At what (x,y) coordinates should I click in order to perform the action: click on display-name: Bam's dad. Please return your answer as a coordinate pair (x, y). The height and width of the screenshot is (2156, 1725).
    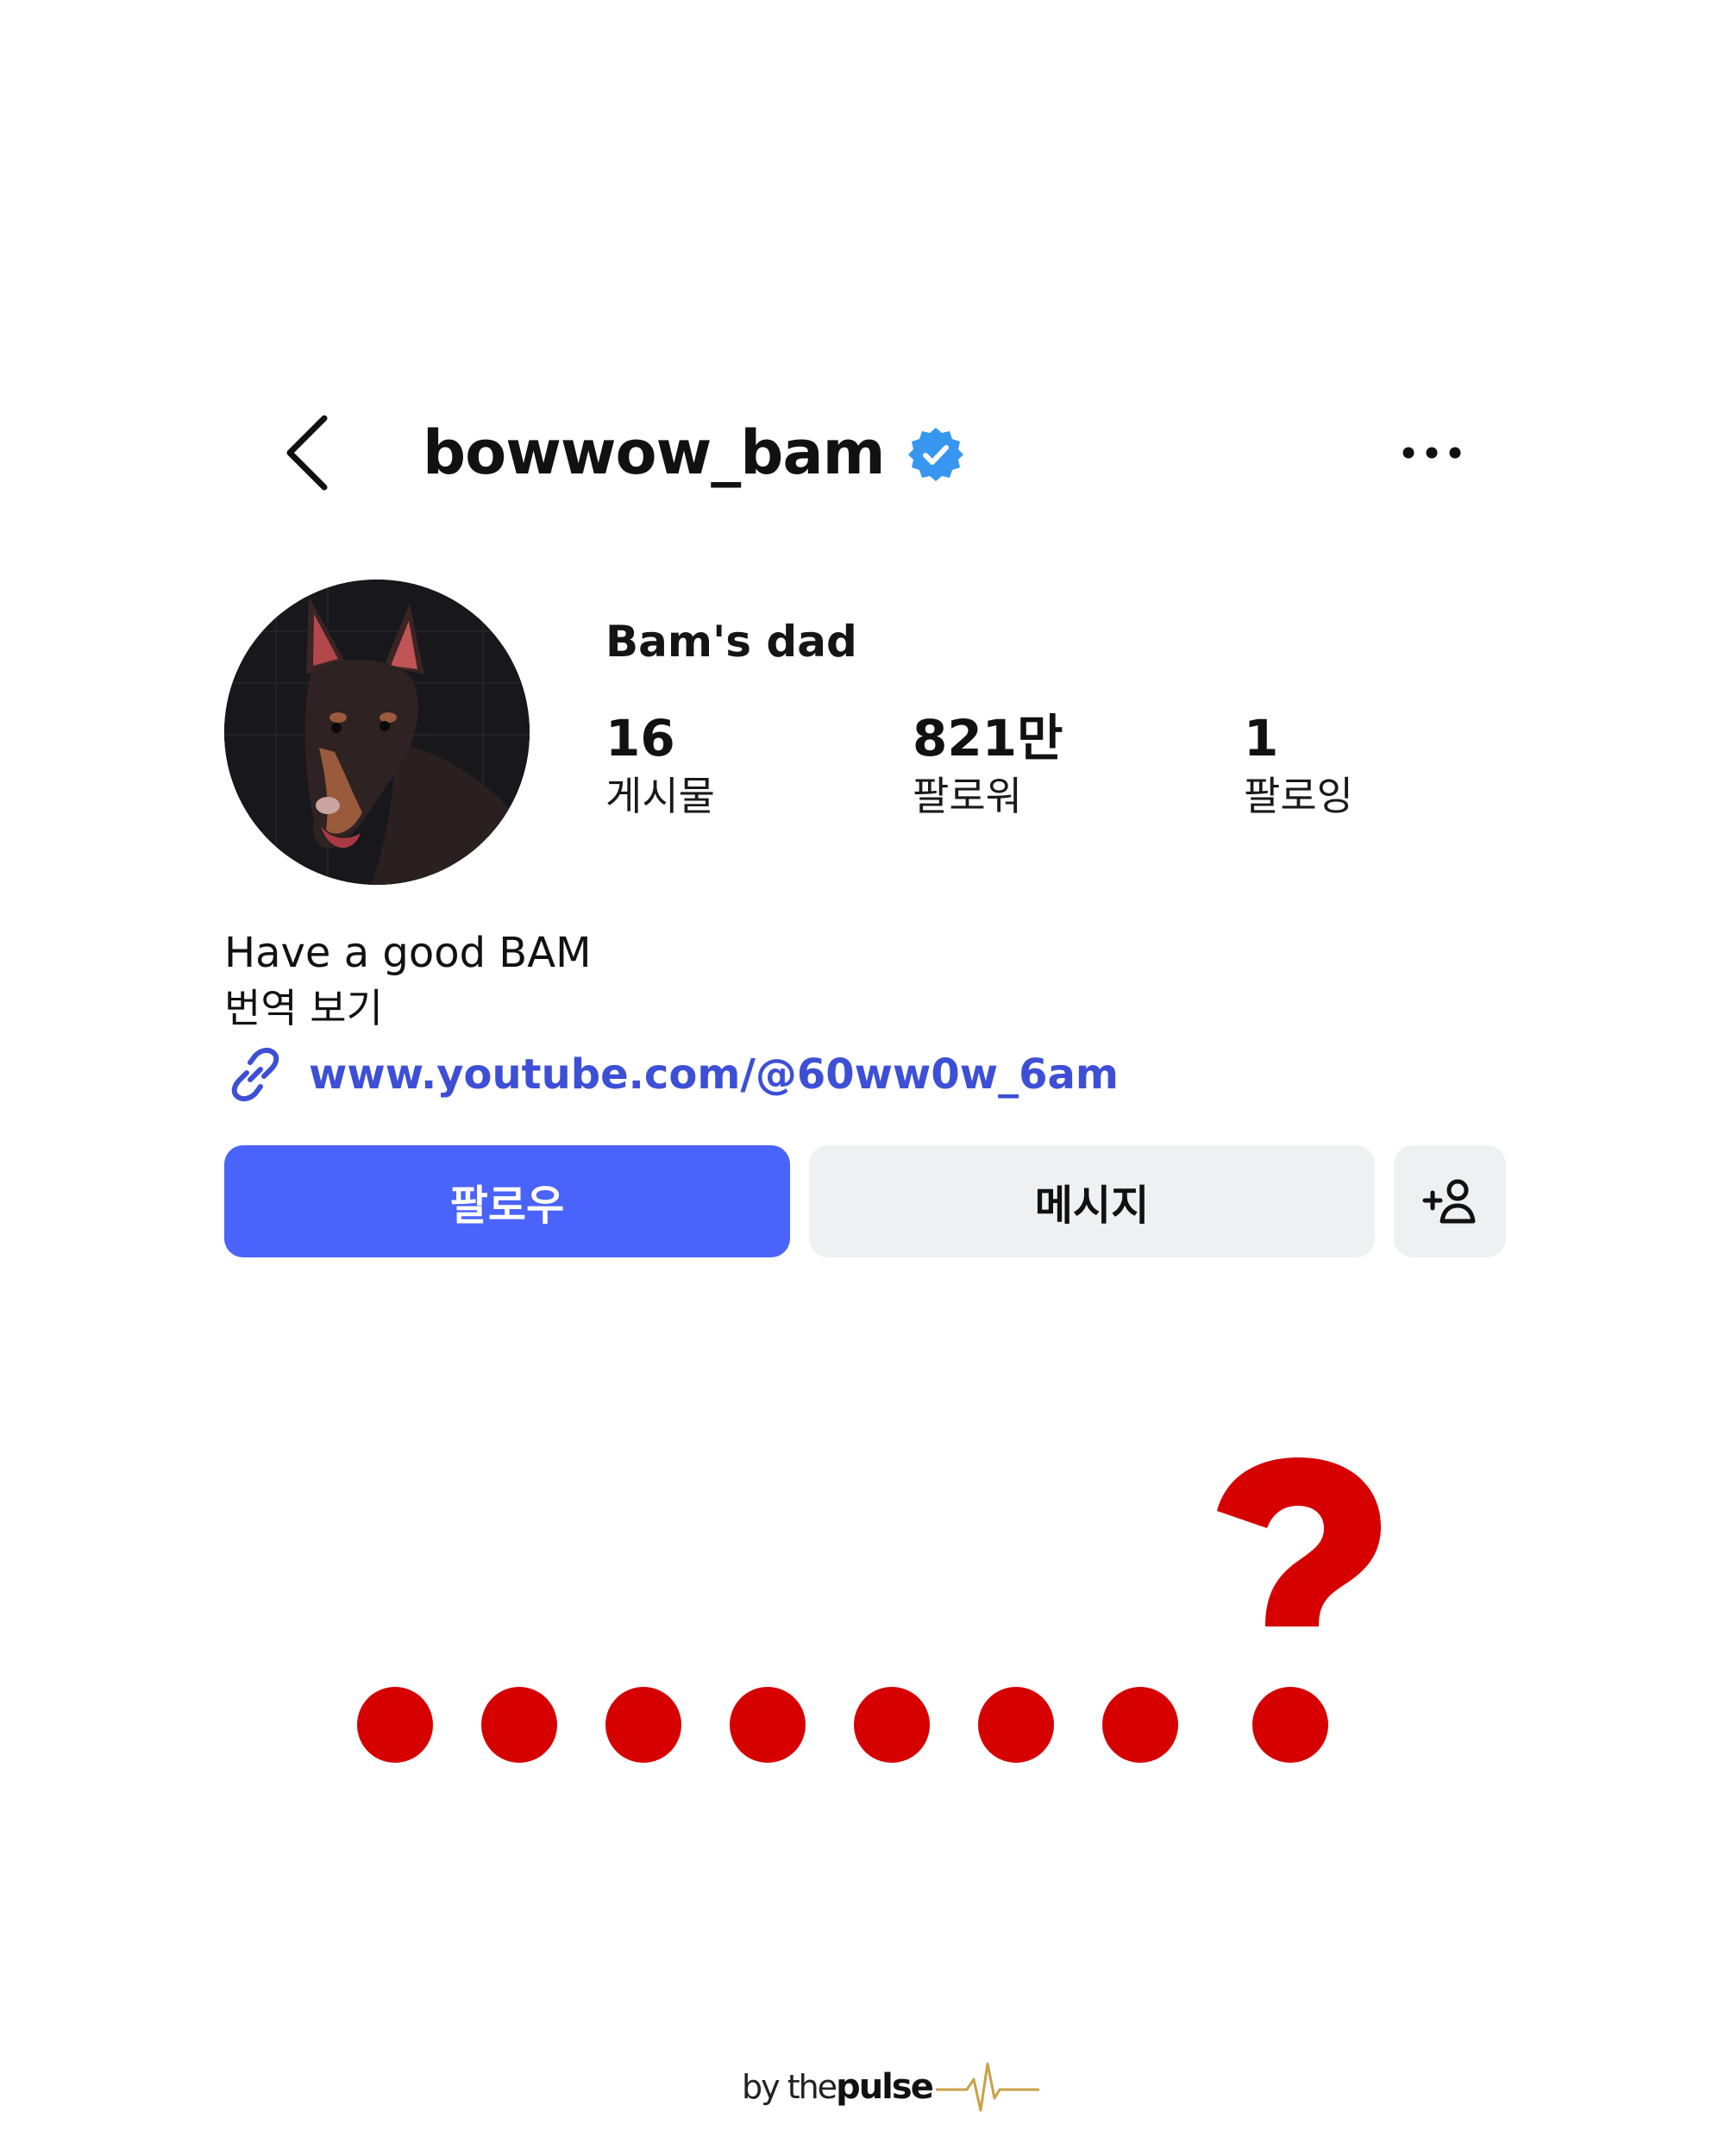
    Looking at the image, I should click on (731, 642).